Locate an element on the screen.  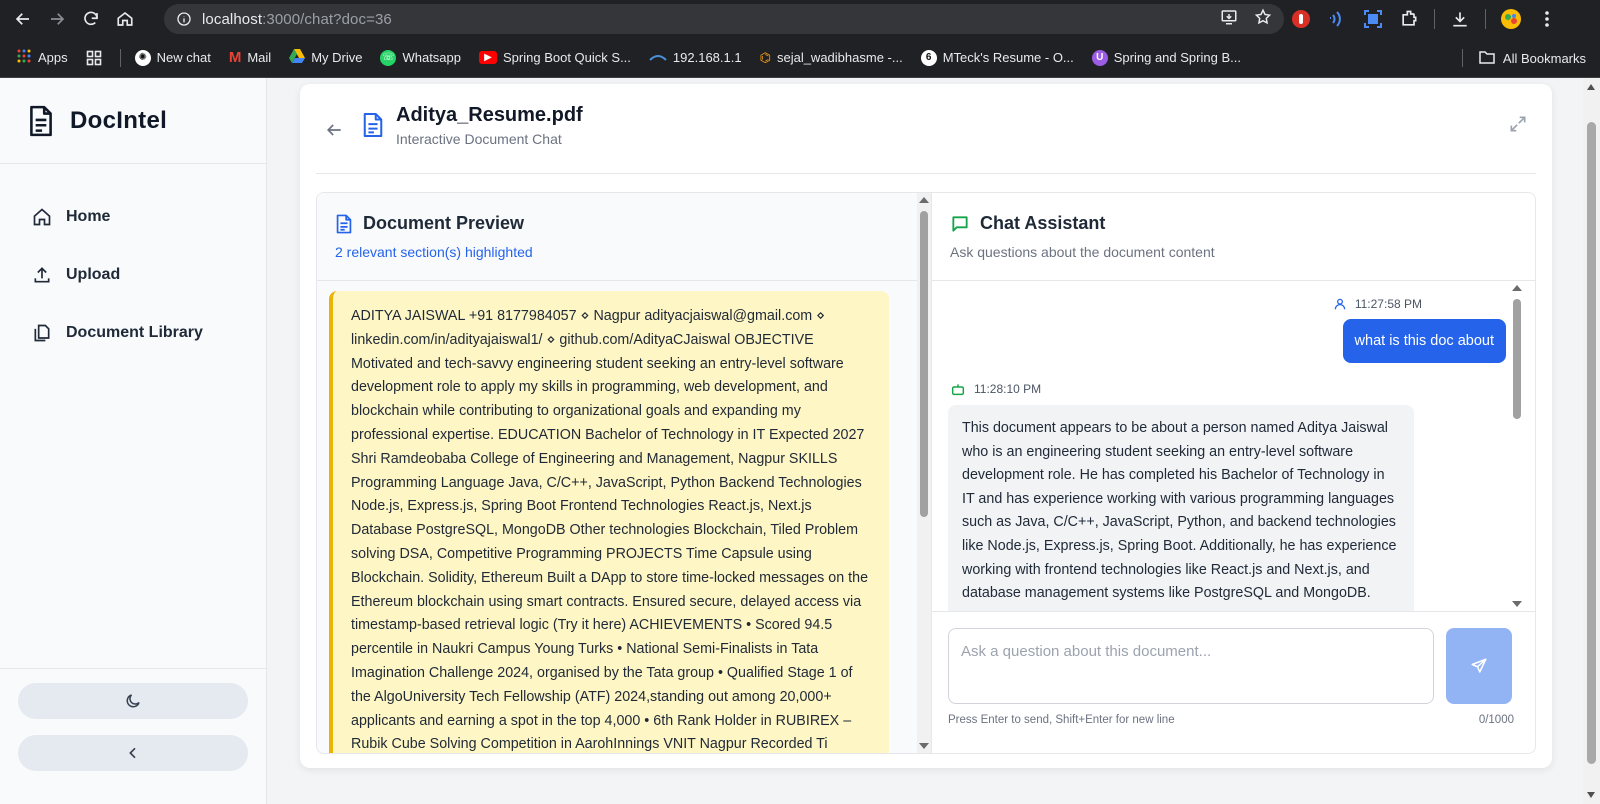
download-icon is located at coordinates (1460, 19).